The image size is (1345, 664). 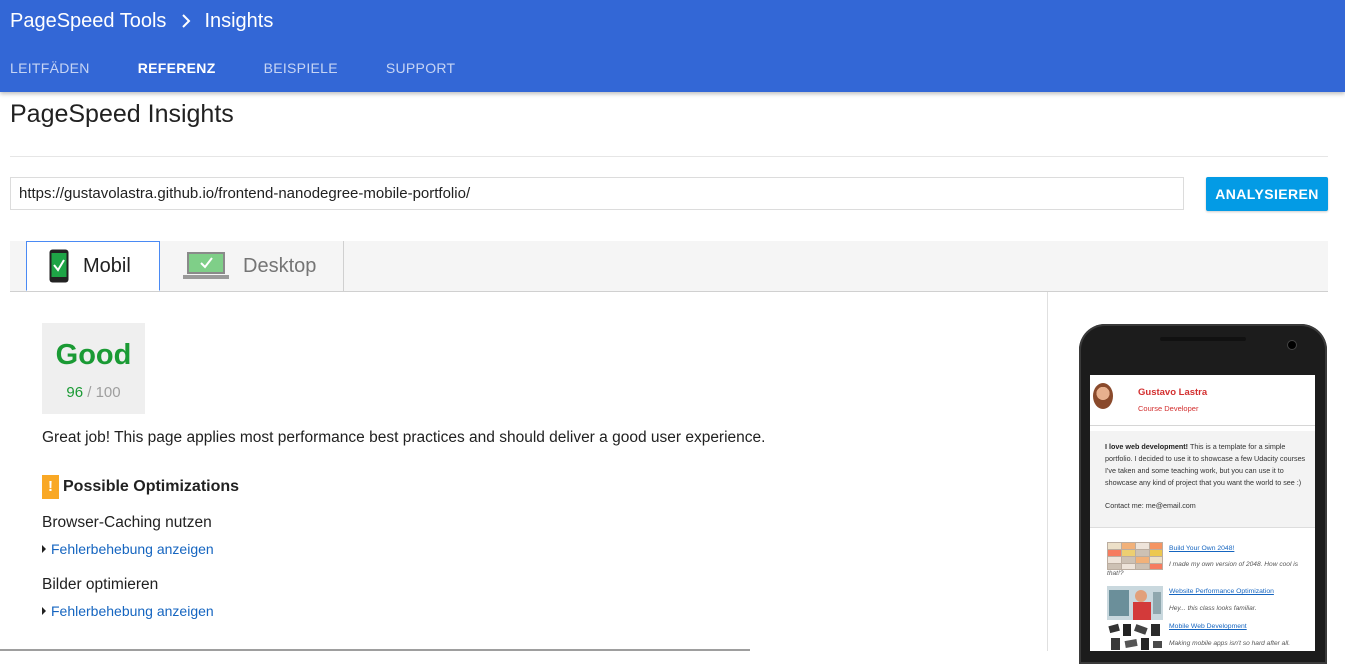 What do you see at coordinates (1173, 392) in the screenshot?
I see `preview-name: Gustavo Lastra` at bounding box center [1173, 392].